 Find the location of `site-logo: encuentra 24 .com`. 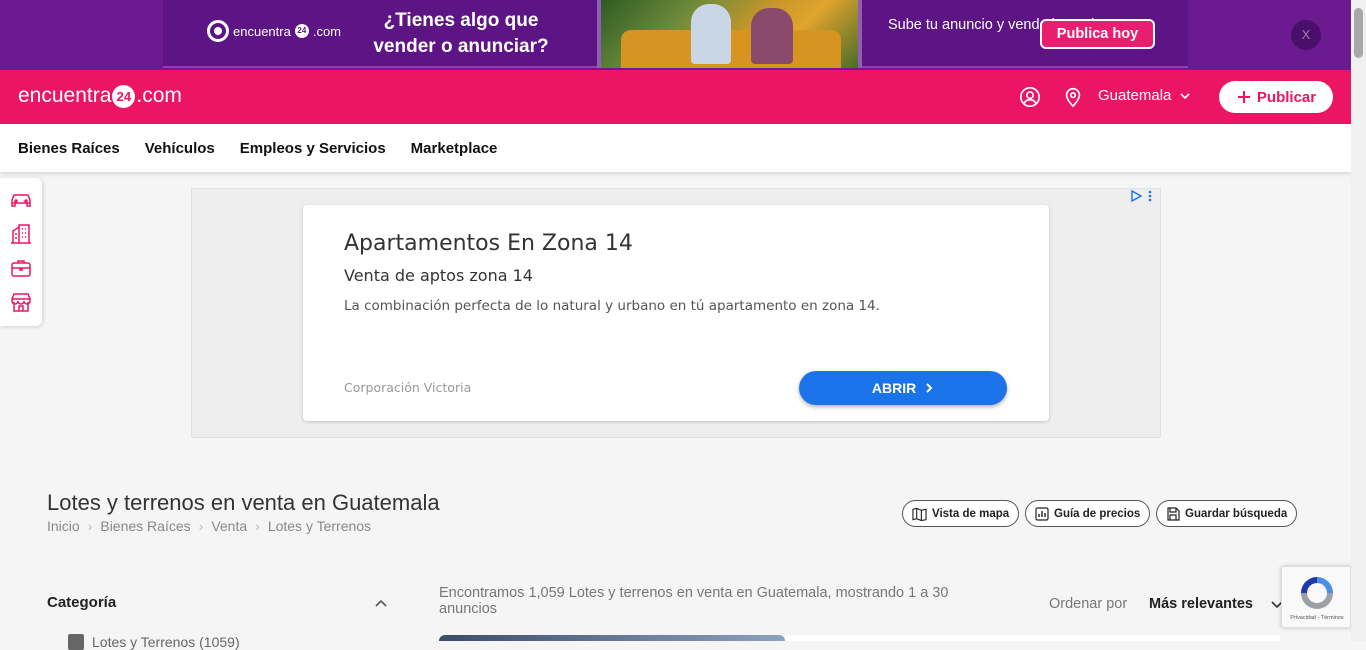

site-logo: encuentra 24 .com is located at coordinates (100, 96).